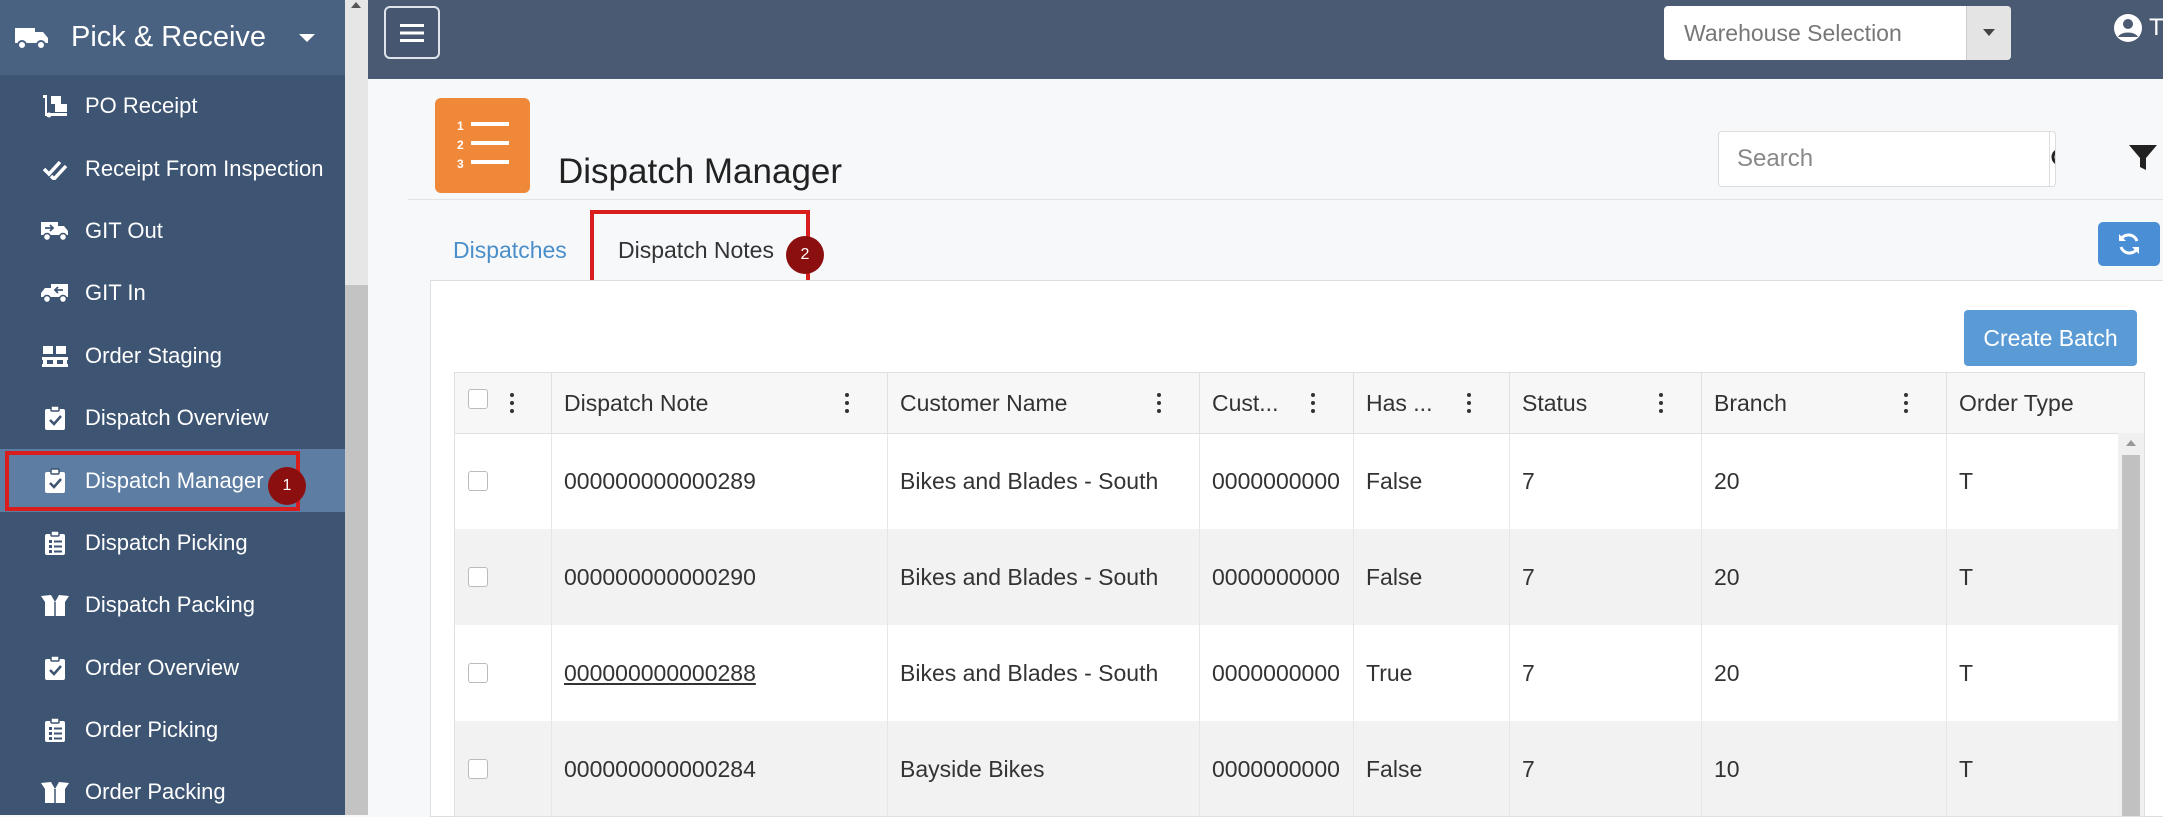 This screenshot has width=2163, height=817. What do you see at coordinates (510, 250) in the screenshot?
I see `tab-dispatches: Dispatches` at bounding box center [510, 250].